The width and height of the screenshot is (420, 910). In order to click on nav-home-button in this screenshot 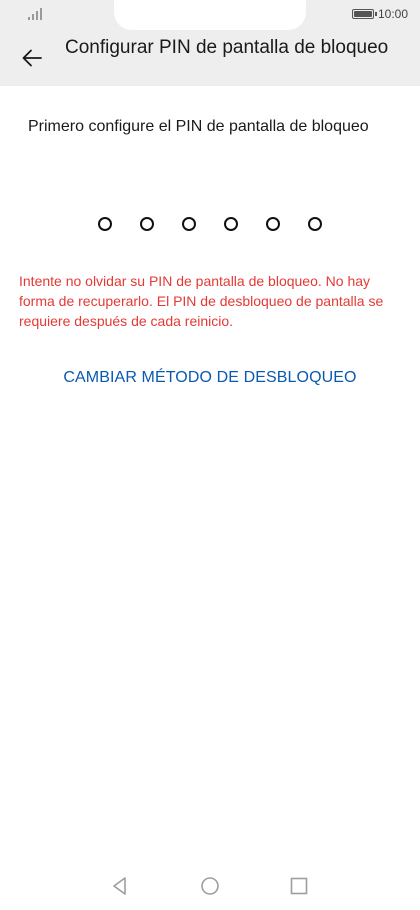, I will do `click(210, 886)`.